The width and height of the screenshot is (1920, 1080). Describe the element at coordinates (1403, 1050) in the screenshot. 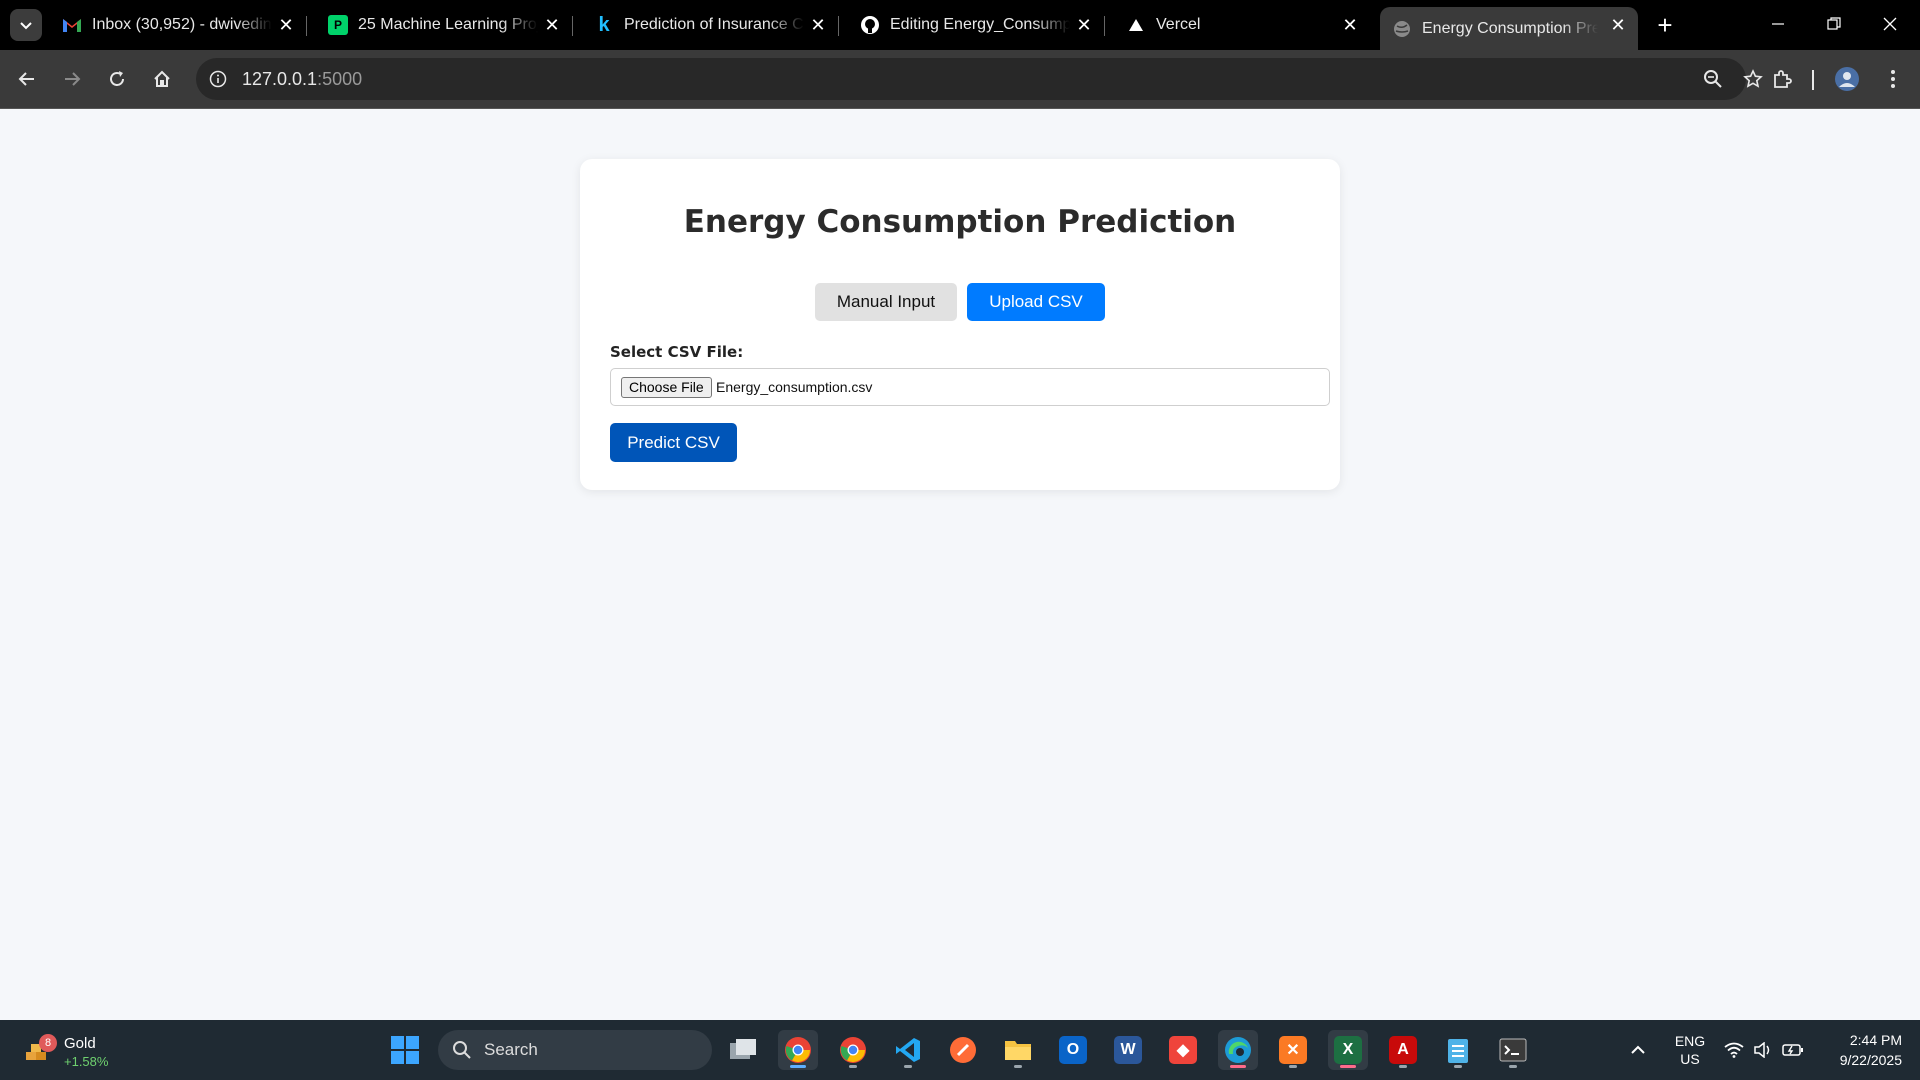

I see `acrobat-icon: A` at that location.